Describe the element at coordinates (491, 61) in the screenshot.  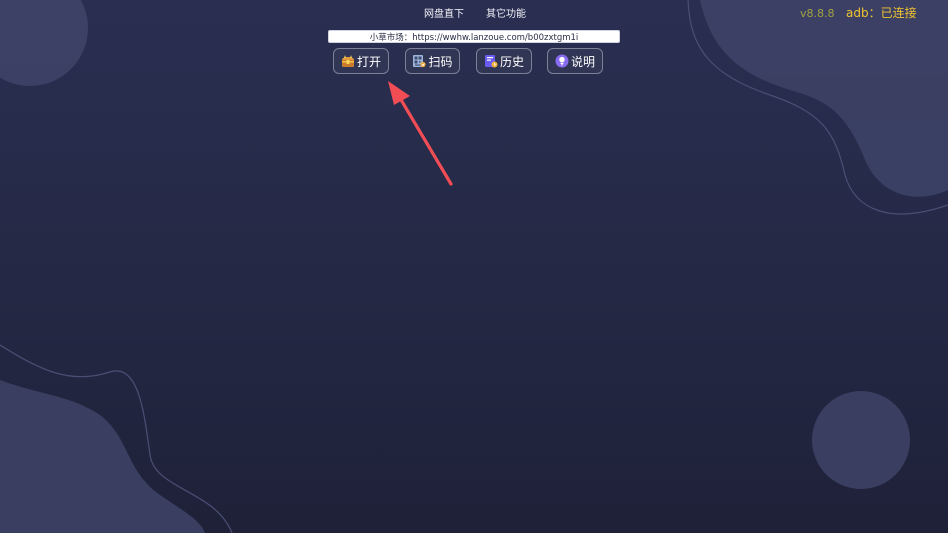
I see `history-clock-icon` at that location.